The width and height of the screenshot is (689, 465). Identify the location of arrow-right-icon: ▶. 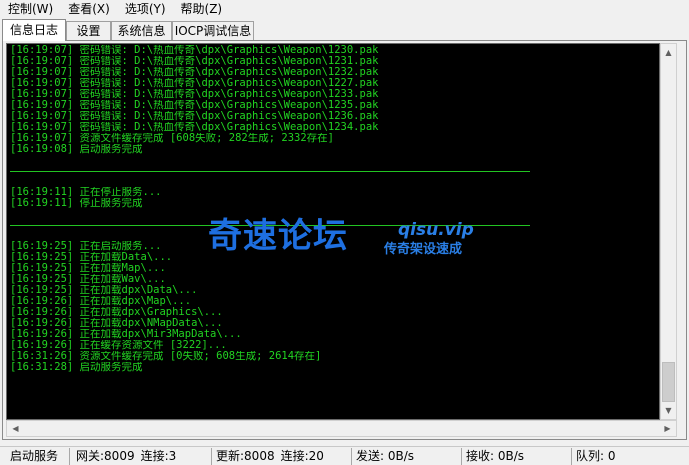
(667, 428).